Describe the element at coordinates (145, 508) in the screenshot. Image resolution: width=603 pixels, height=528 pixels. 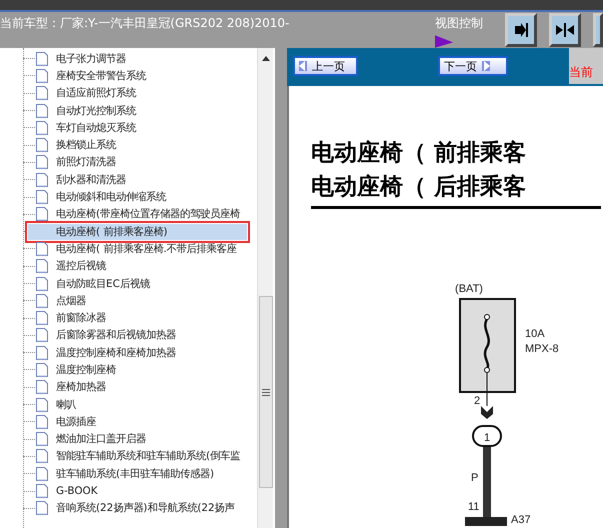
I see `tree-item: 音响系统(22扬声器)和导航系统(22扬声` at that location.